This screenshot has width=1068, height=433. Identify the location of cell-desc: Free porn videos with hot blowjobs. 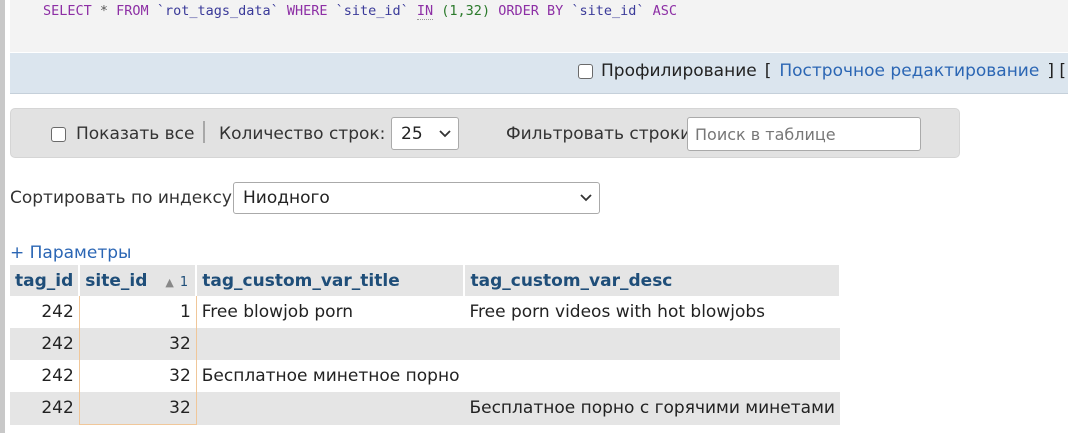
(652, 312).